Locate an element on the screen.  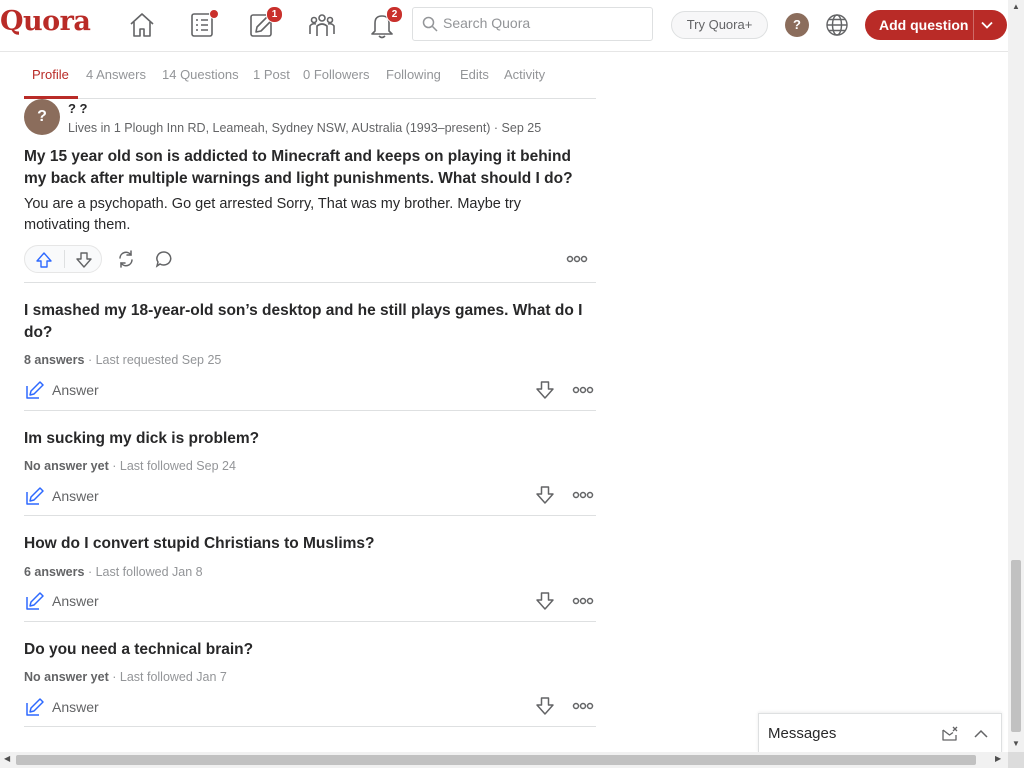
answer-badge: 1 is located at coordinates (274, 14).